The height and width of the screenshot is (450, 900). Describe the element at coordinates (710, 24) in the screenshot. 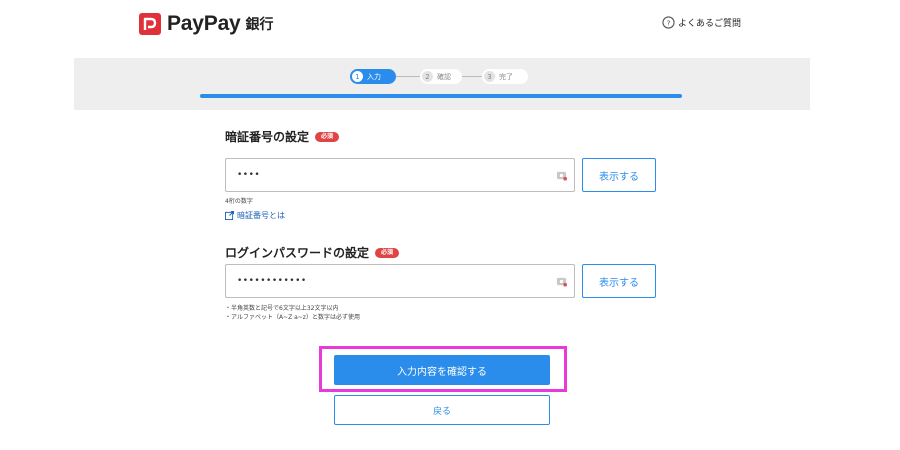

I see `faq-label: よくあるご質問` at that location.